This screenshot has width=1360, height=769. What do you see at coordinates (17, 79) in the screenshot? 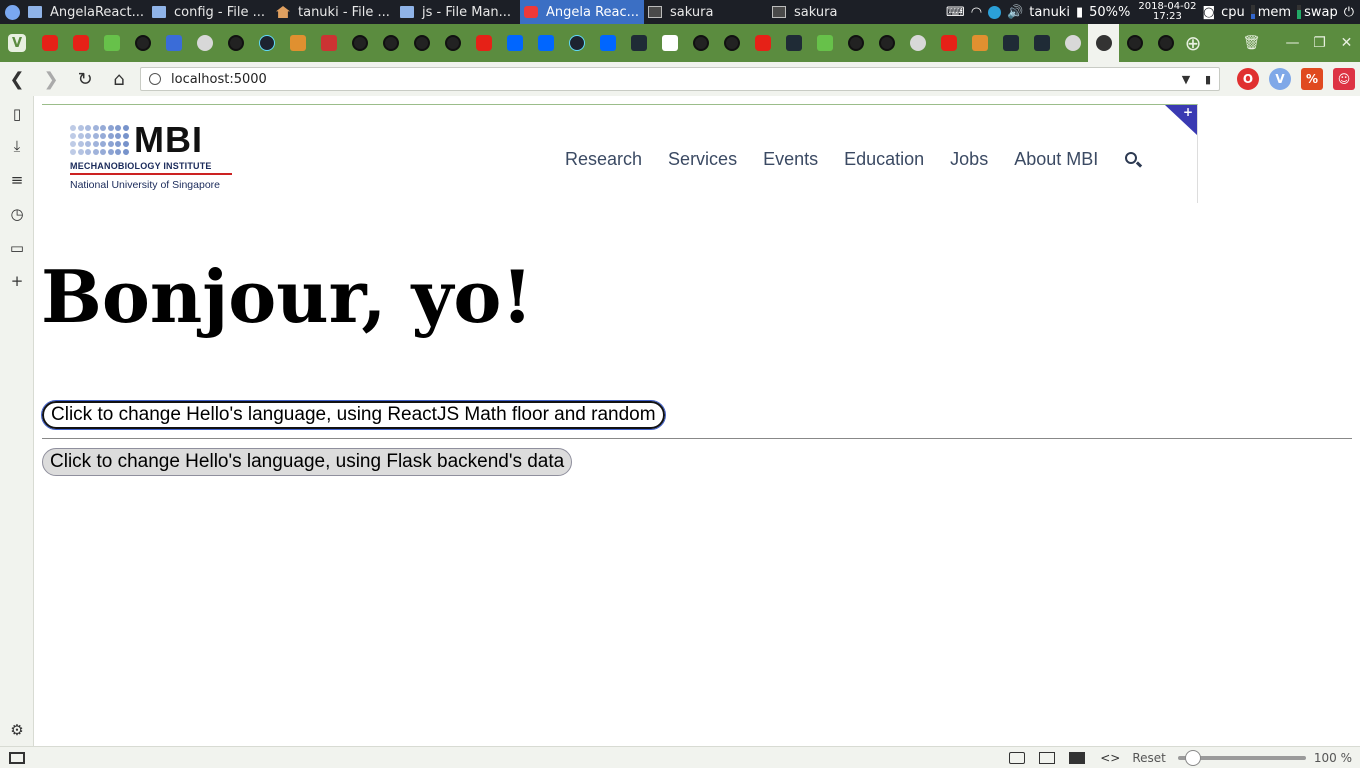
I see `back-button: ❮` at bounding box center [17, 79].